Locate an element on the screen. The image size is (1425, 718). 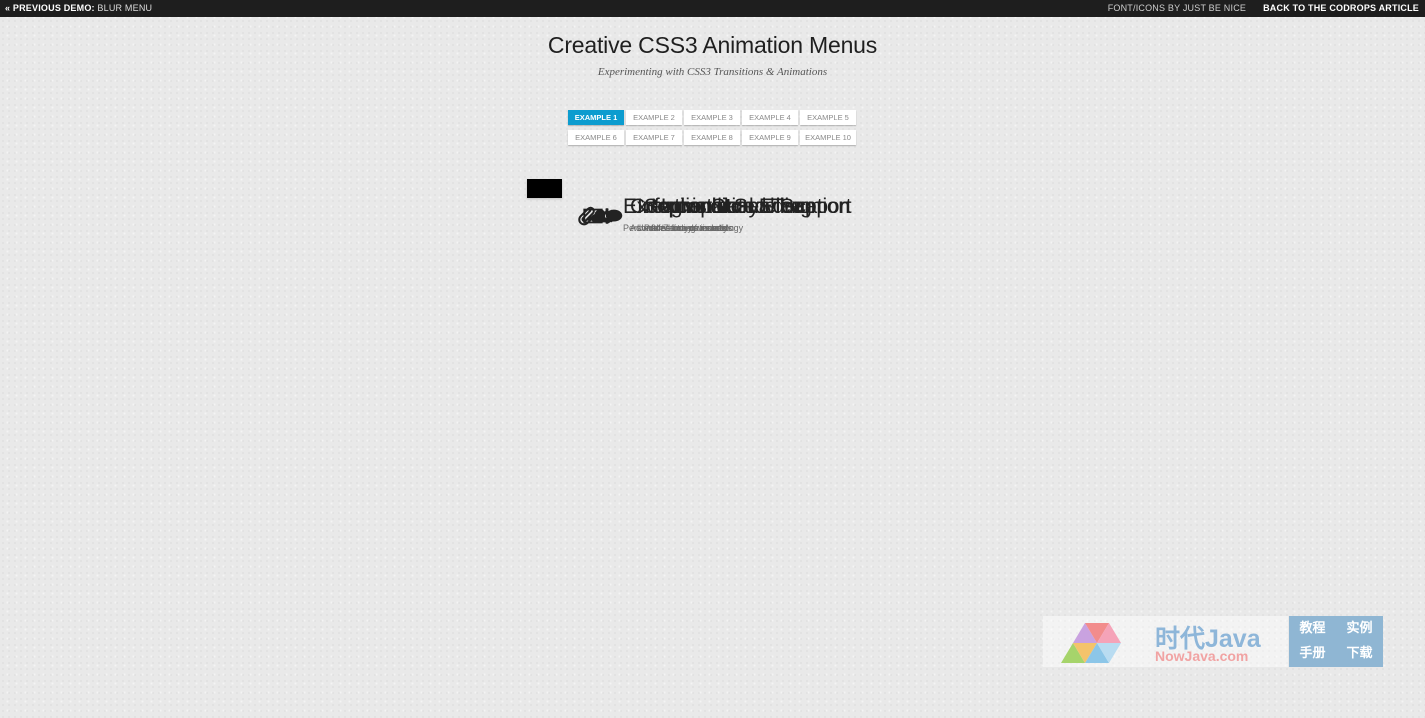
example-7-button: Example 7 is located at coordinates (654, 137).